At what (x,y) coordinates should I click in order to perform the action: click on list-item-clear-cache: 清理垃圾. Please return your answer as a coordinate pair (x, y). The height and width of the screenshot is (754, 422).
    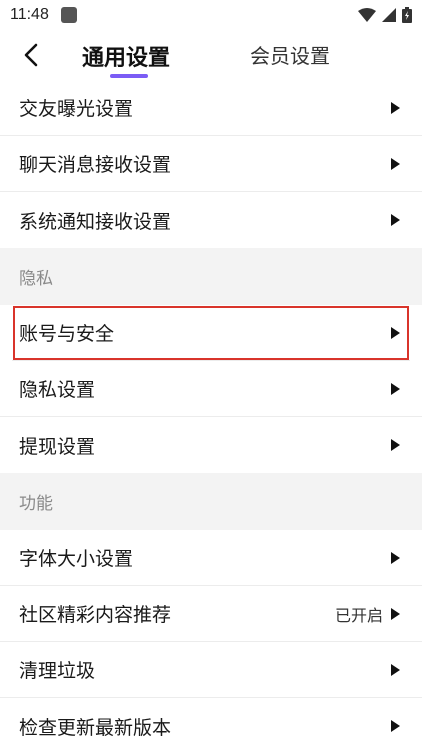
    Looking at the image, I should click on (211, 670).